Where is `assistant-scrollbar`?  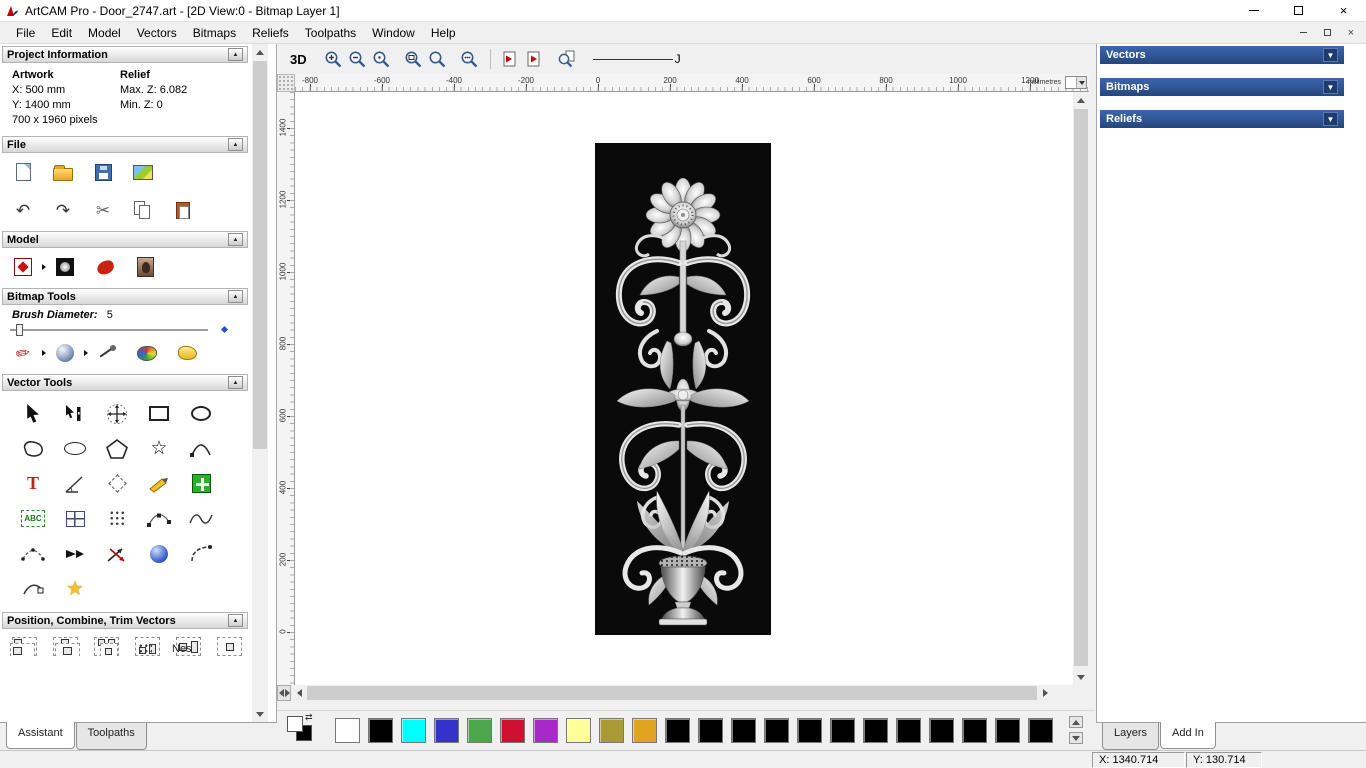 assistant-scrollbar is located at coordinates (260, 383).